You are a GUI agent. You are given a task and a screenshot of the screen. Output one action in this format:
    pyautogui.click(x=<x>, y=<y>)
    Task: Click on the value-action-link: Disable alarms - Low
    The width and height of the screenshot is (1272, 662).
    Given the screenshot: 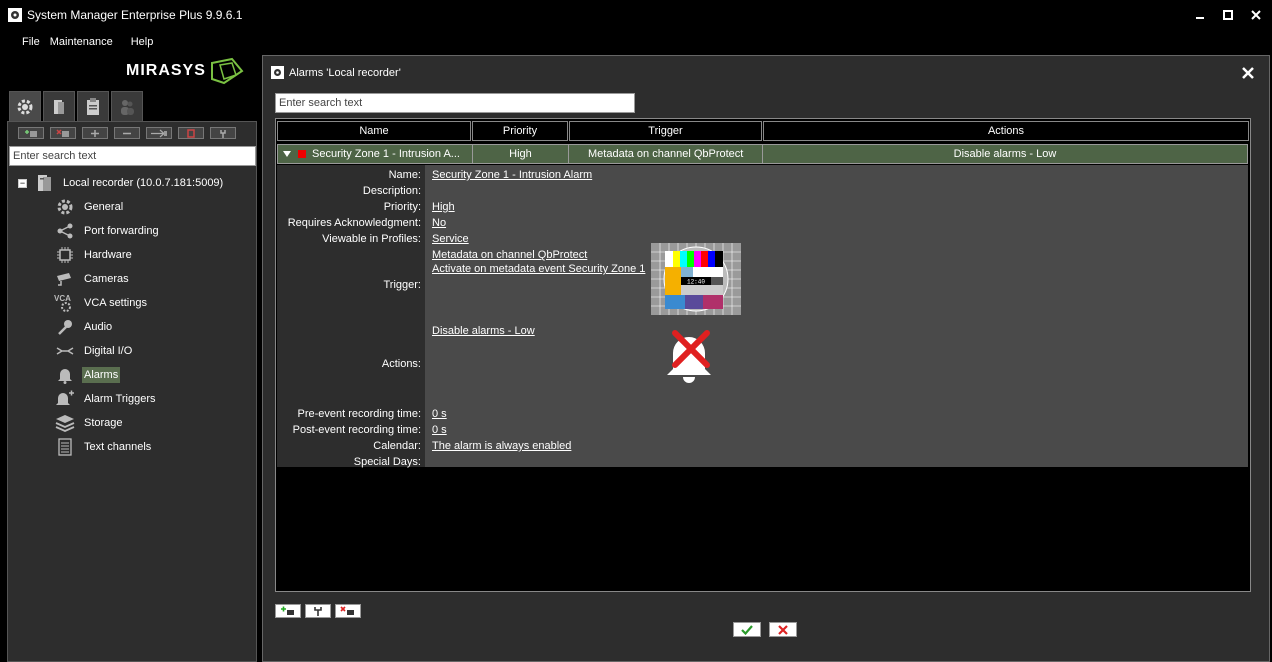 What is the action you would take?
    pyautogui.click(x=483, y=331)
    